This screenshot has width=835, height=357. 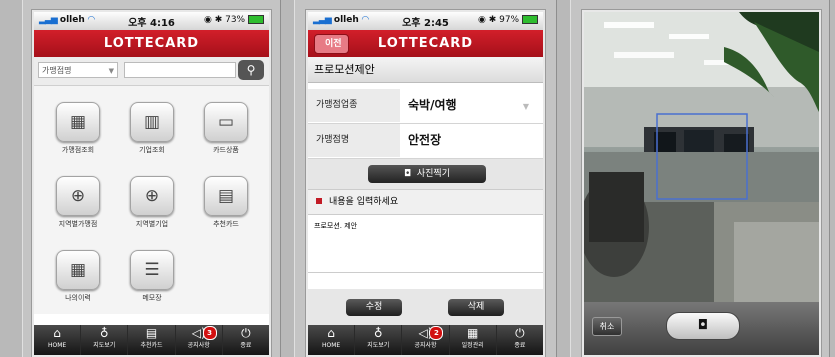 What do you see at coordinates (473, 333) in the screenshot?
I see `schedule-icon: ▦` at bounding box center [473, 333].